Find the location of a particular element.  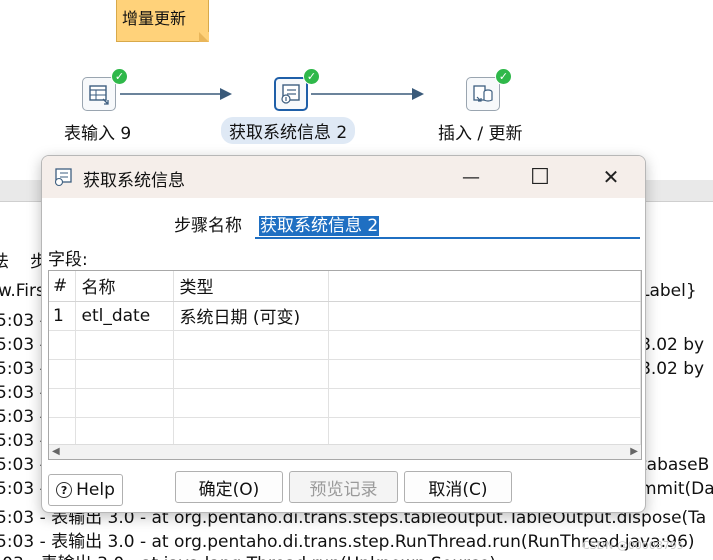

cancel-button: 取消(C) is located at coordinates (458, 487).